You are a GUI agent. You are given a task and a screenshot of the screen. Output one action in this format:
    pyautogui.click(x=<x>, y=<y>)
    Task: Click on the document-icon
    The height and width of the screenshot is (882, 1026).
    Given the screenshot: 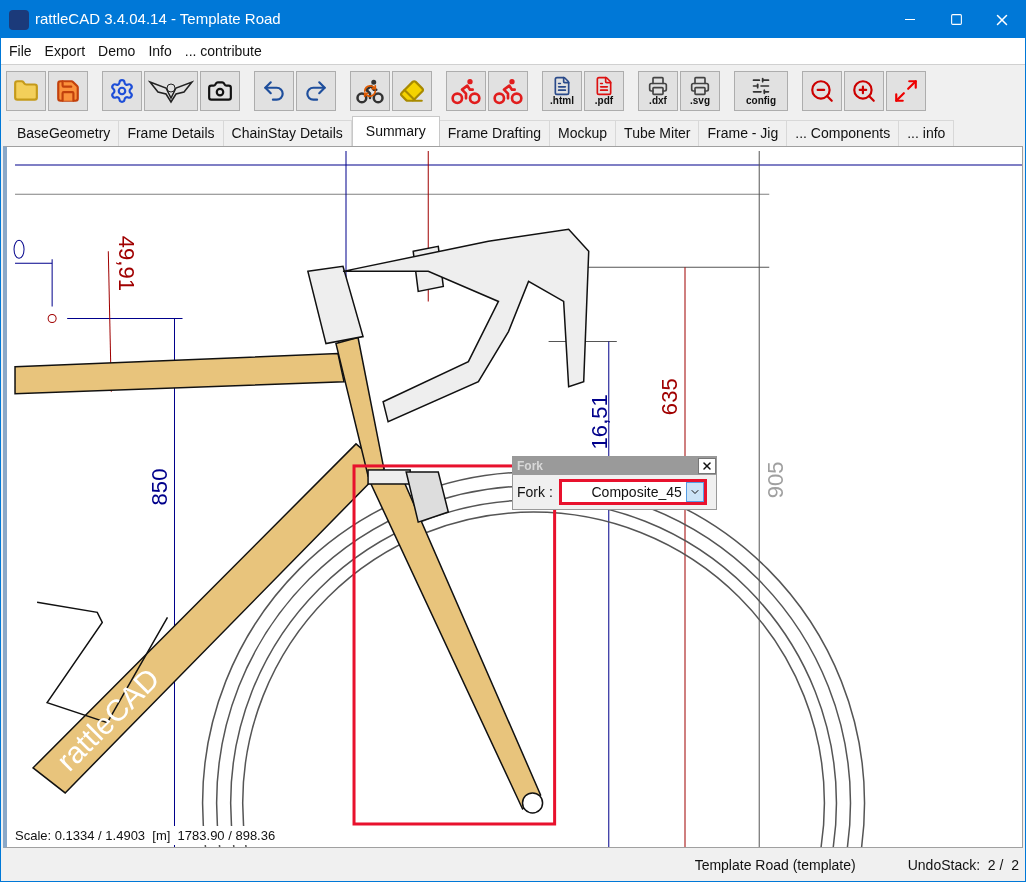 What is the action you would take?
    pyautogui.click(x=562, y=85)
    